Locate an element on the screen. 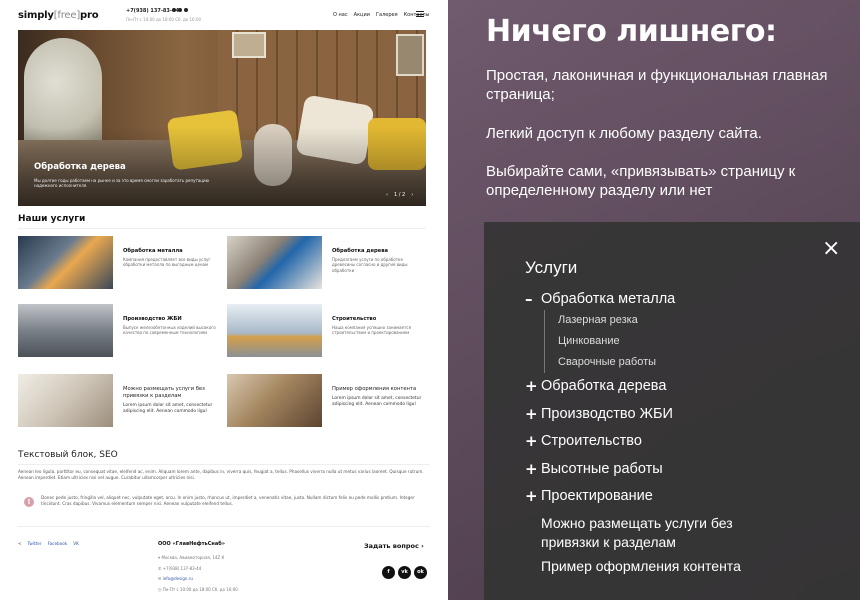  promo-paragraph: Легкий доступ к любому разделу сайта. is located at coordinates (624, 133).